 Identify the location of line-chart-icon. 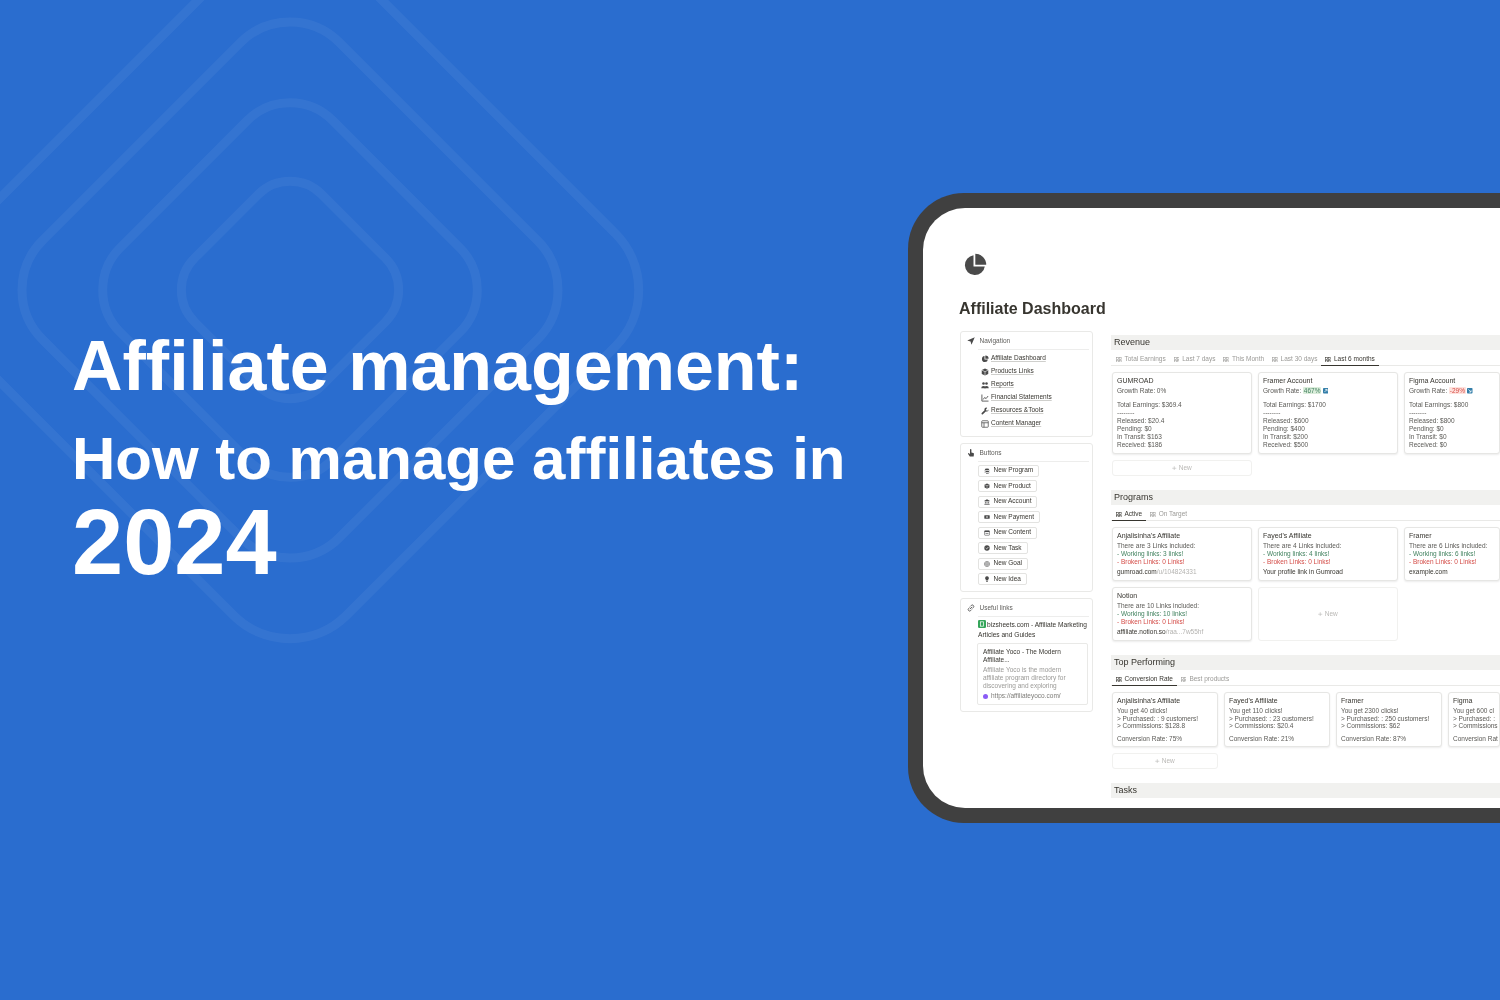
(985, 397).